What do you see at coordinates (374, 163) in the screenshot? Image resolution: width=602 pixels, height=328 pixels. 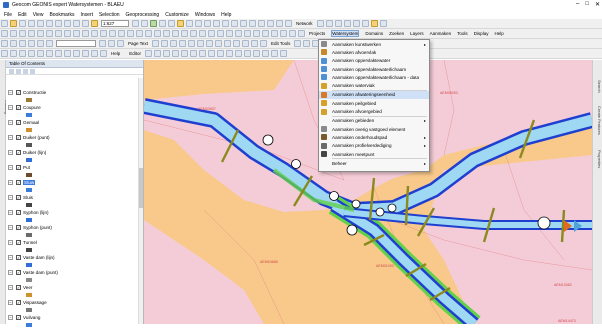 I see `dropdown-item: Beheer ▸` at bounding box center [374, 163].